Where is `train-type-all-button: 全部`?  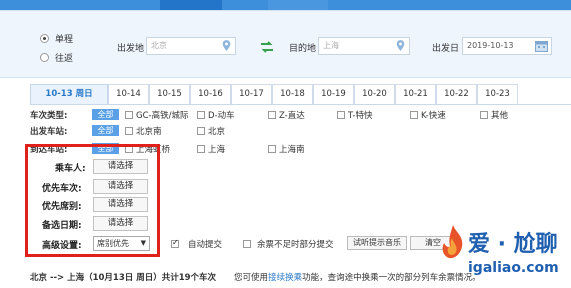 train-type-all-button: 全部 is located at coordinates (105, 114).